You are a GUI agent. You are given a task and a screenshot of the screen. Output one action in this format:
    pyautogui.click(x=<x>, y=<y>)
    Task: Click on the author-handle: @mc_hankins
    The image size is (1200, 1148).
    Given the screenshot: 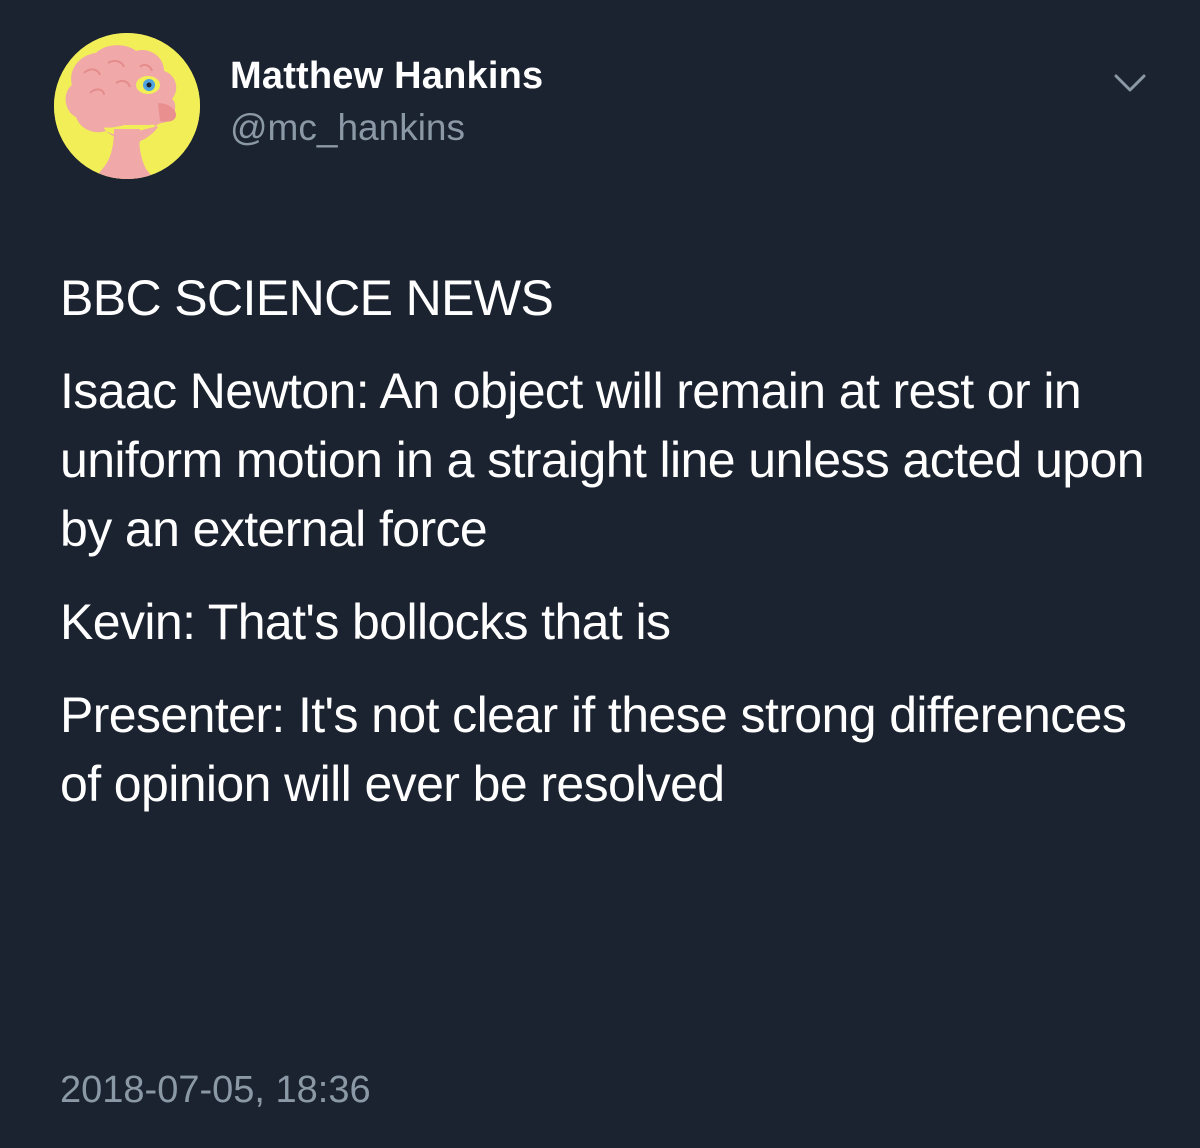 What is the action you would take?
    pyautogui.click(x=347, y=128)
    